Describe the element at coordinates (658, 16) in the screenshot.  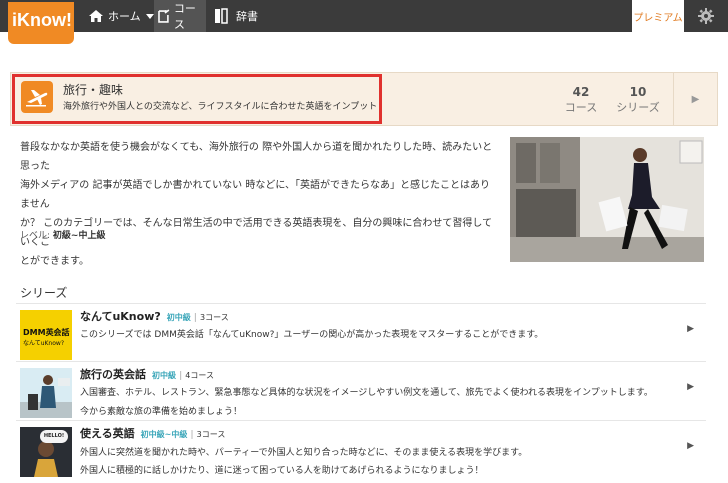
I see `premium-button: プレミアム` at that location.